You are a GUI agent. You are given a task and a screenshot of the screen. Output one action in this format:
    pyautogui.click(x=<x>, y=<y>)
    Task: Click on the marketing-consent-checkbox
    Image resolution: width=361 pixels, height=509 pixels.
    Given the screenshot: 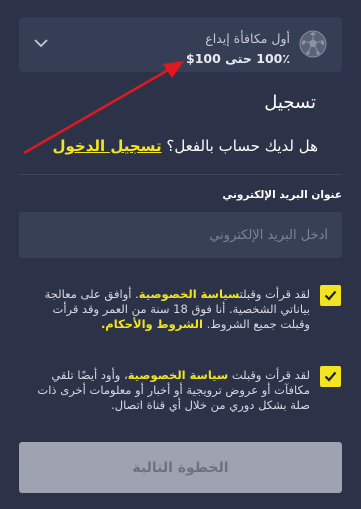 What is the action you would take?
    pyautogui.click(x=330, y=376)
    